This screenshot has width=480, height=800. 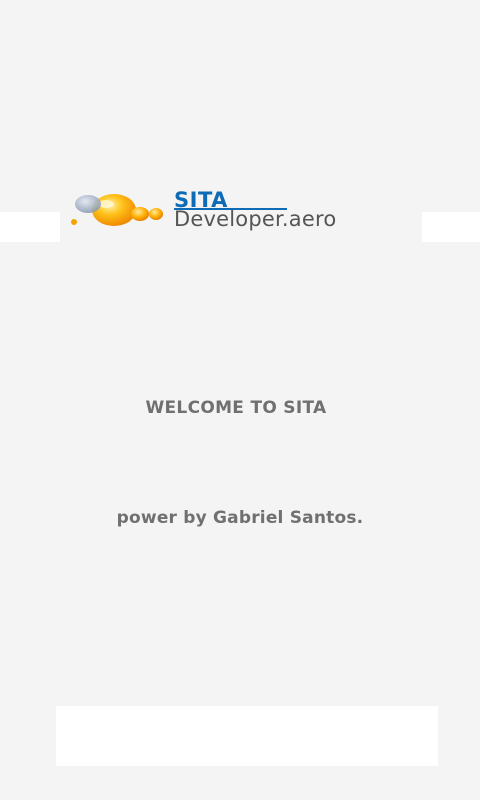 What do you see at coordinates (247, 736) in the screenshot?
I see `bottom-panel` at bounding box center [247, 736].